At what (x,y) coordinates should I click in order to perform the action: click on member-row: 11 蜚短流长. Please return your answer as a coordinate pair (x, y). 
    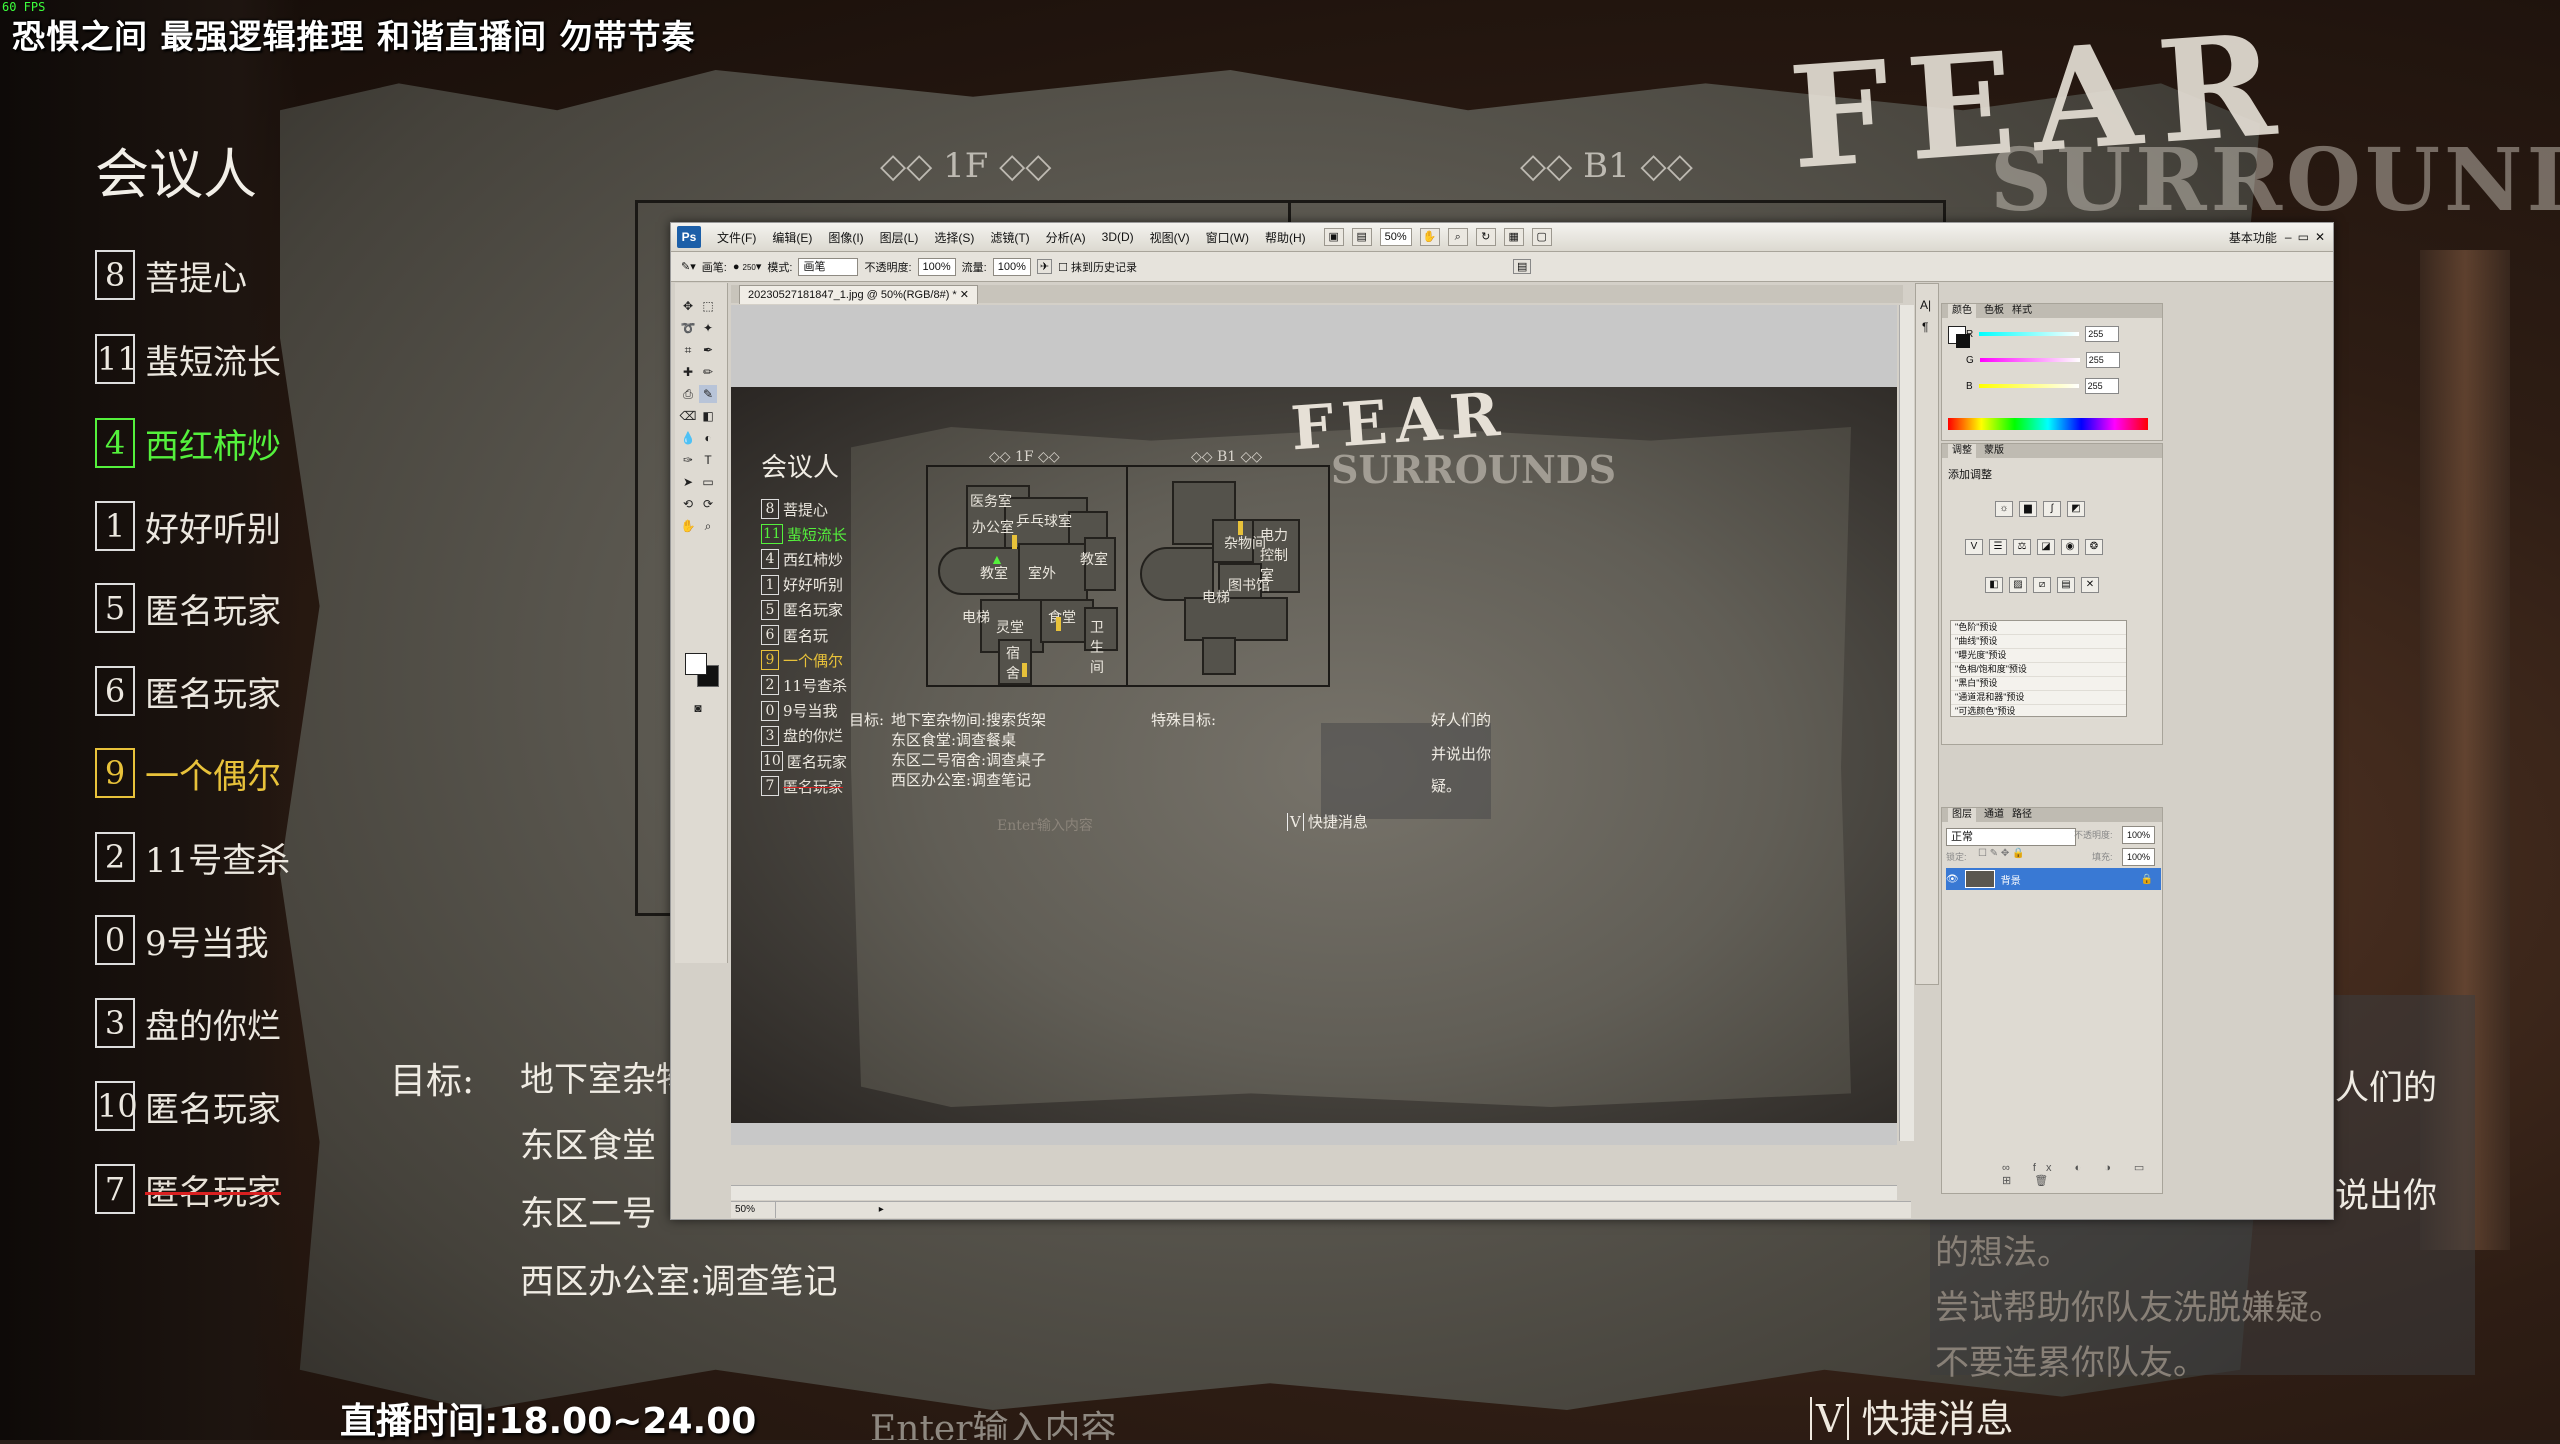
    Looking at the image, I should click on (188, 359).